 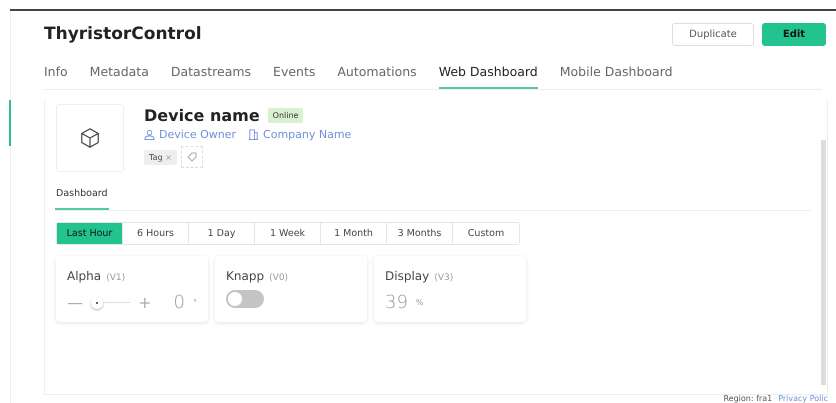 What do you see at coordinates (278, 278) in the screenshot?
I see `pin-label: (V0)` at bounding box center [278, 278].